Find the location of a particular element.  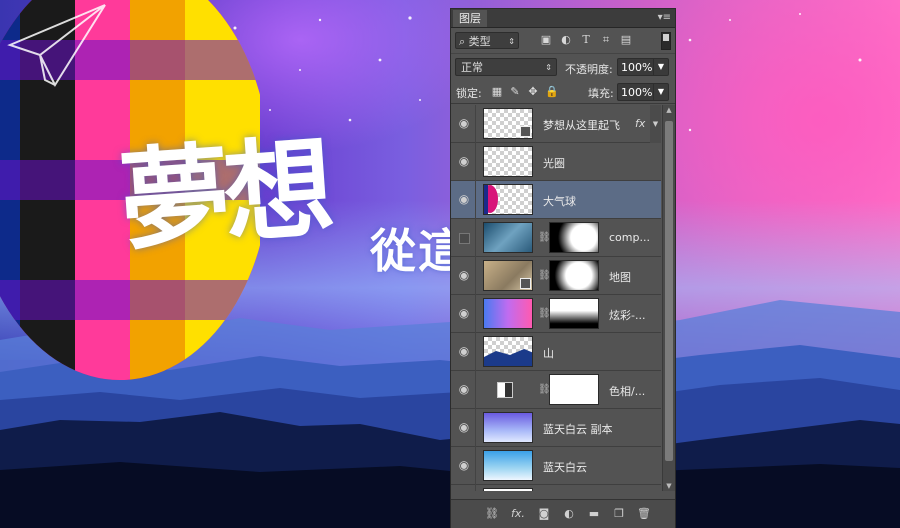

layer-name: 光圈 is located at coordinates (554, 163).